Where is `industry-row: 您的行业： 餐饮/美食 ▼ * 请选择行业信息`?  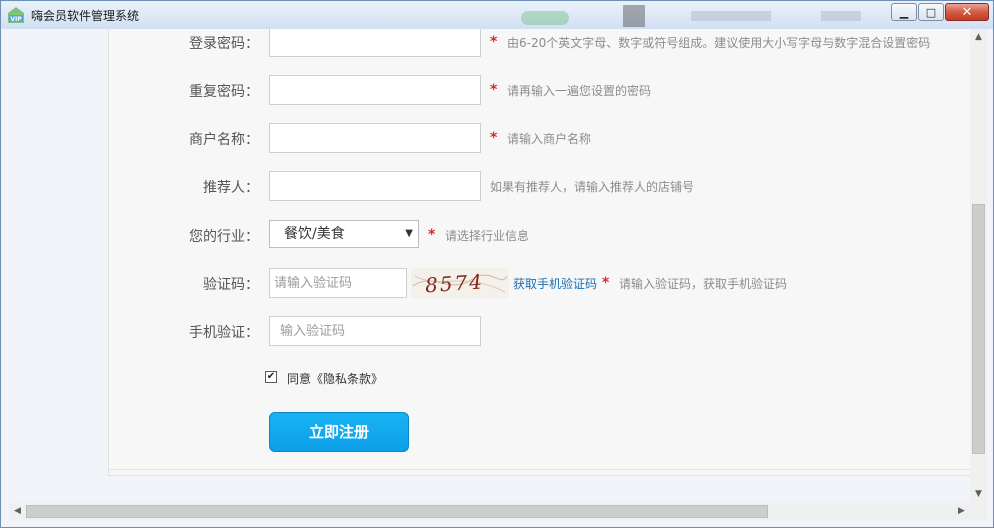
industry-row: 您的行业： 餐饮/美食 ▼ * 请选择行业信息 is located at coordinates (539, 235).